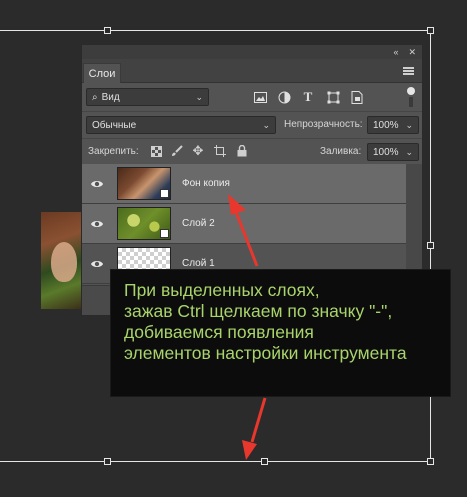 This screenshot has height=497, width=467. I want to click on filter-row: ⌕ Вид ⌄ T, so click(252, 97).